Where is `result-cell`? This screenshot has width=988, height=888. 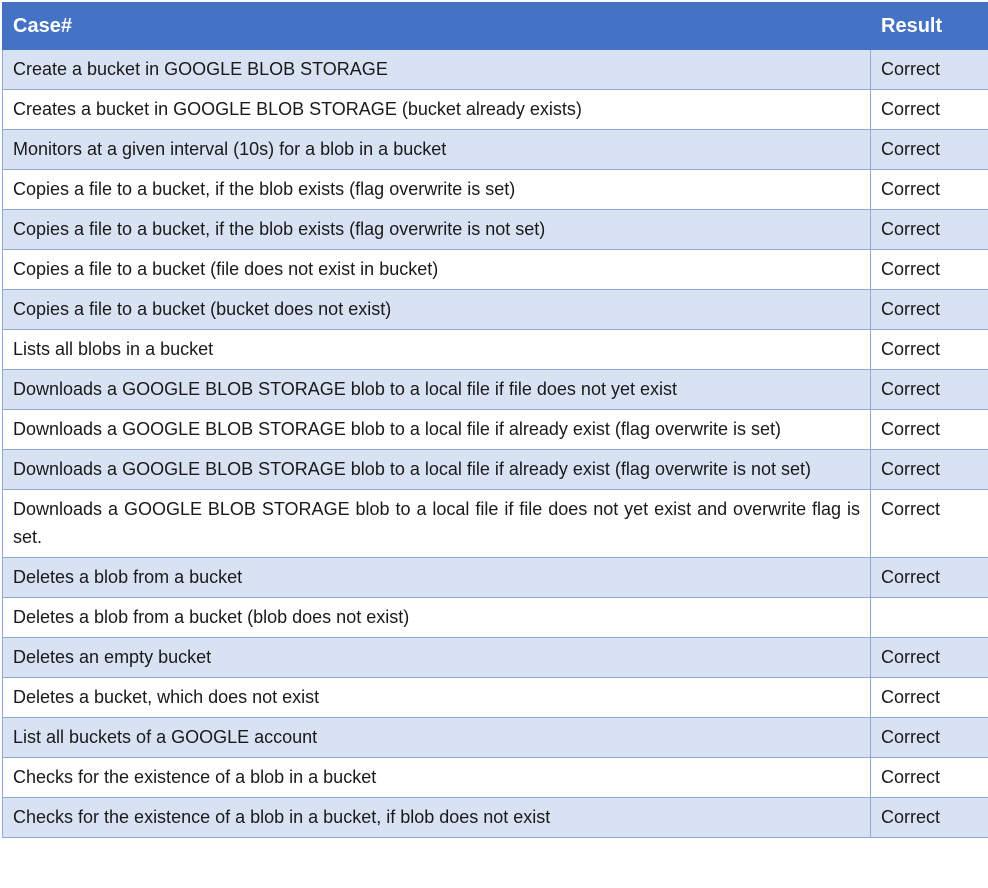
result-cell is located at coordinates (929, 617).